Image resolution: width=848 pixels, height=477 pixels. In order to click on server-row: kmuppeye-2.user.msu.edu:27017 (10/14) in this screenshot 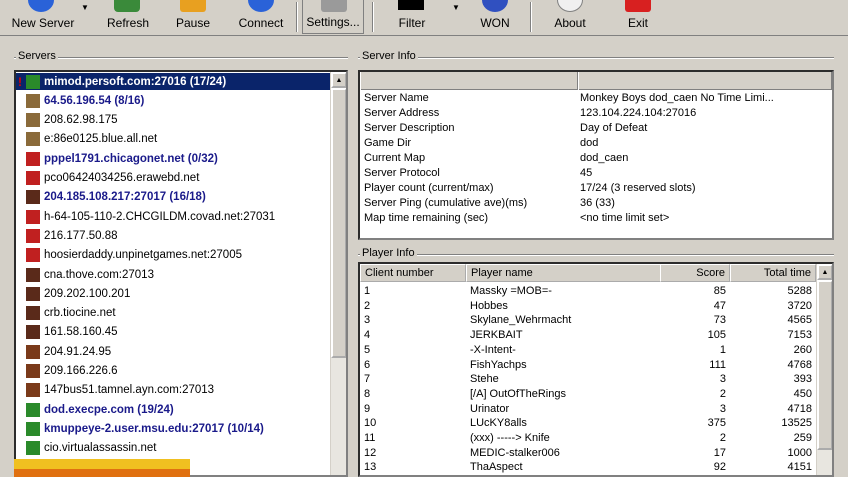, I will do `click(175, 428)`.